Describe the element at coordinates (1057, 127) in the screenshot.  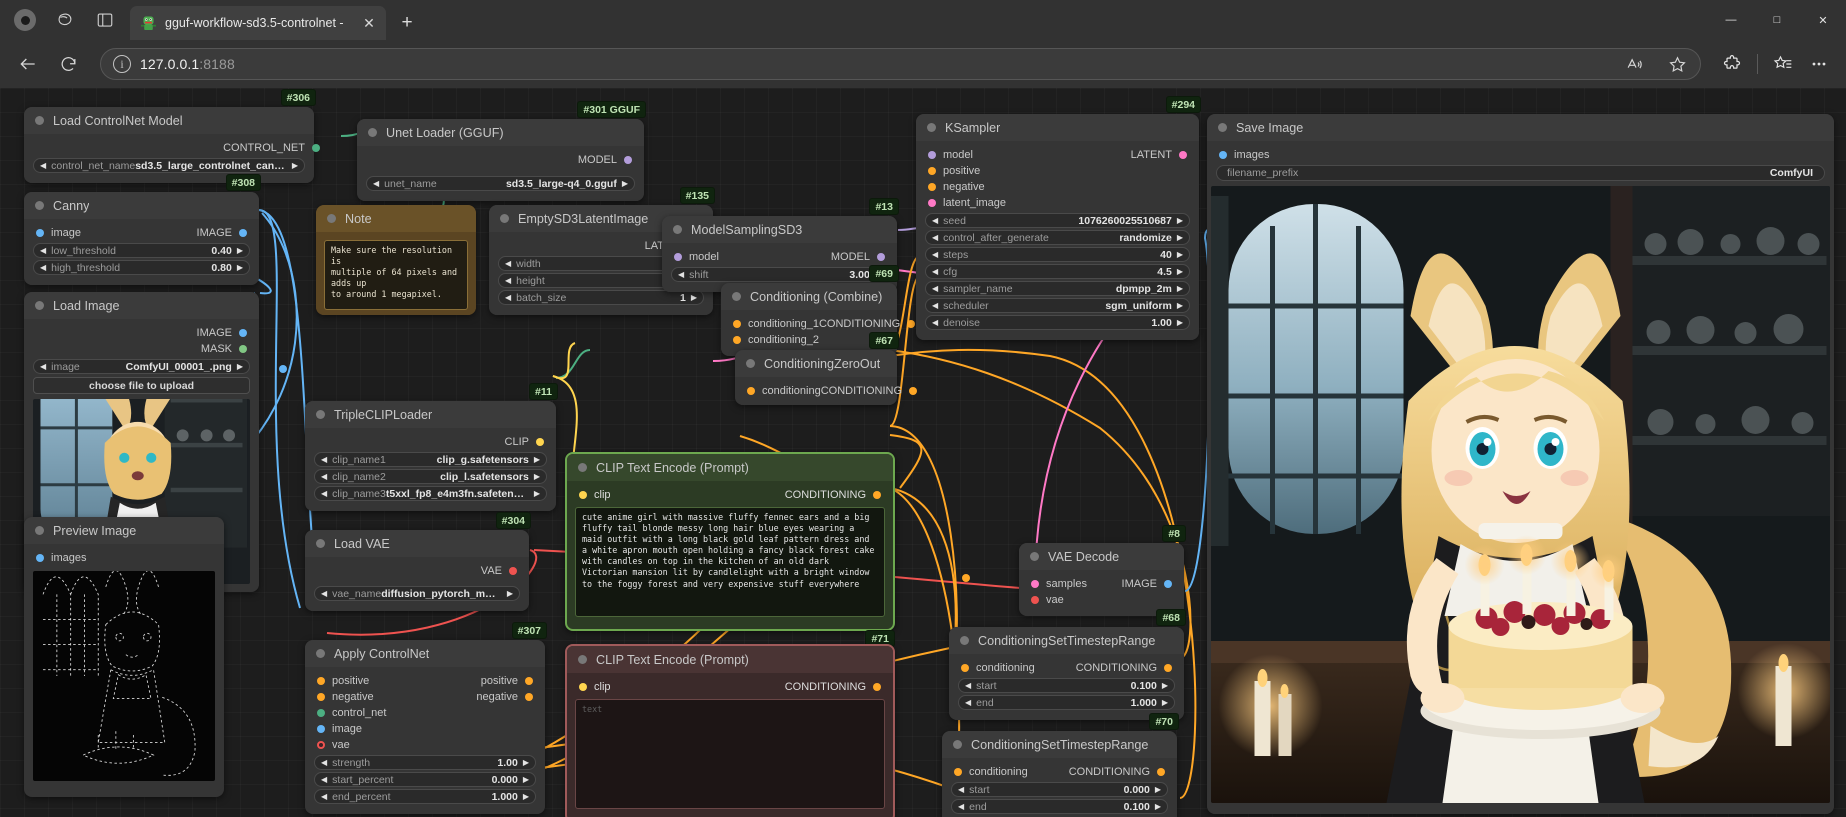
I see `node-header: KSampler` at that location.